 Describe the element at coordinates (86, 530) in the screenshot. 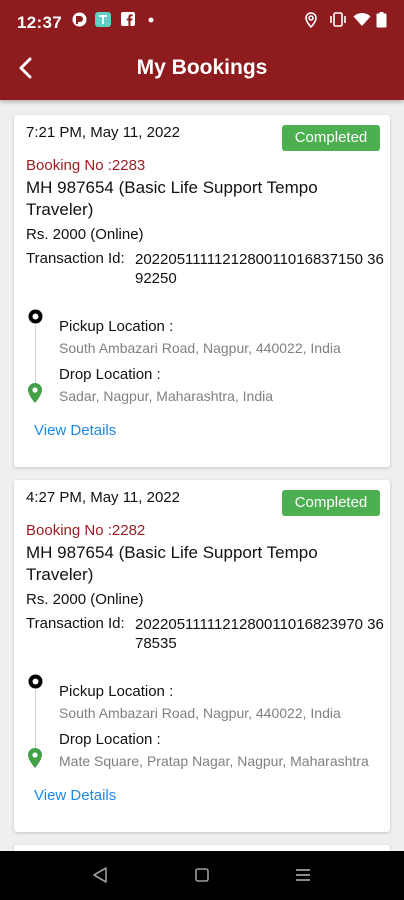

I see `booking-number: Booking No :2282` at that location.